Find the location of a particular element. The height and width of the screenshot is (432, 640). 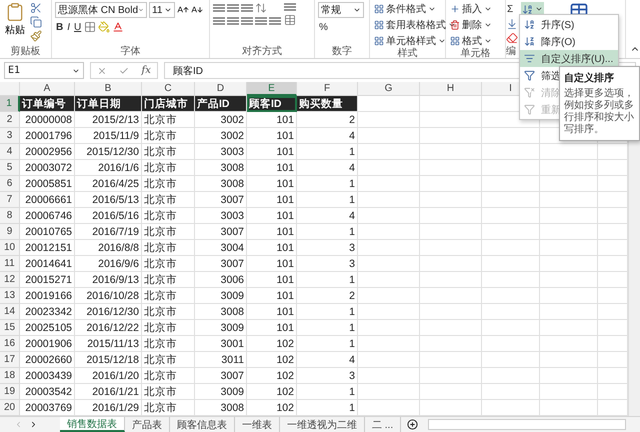

table-cell: 3 is located at coordinates (327, 248).